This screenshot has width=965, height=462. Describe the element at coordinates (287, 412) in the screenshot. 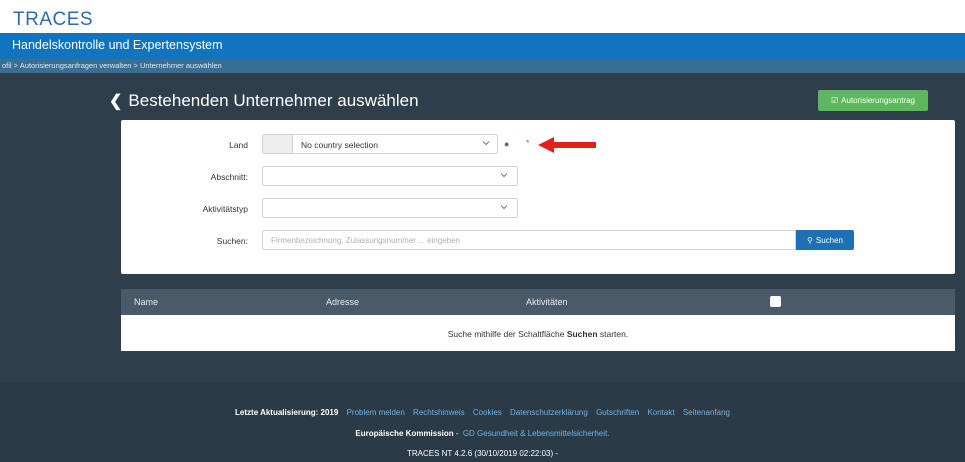

I see `last-update-text: Letzte Aktualisierung: 2019` at that location.